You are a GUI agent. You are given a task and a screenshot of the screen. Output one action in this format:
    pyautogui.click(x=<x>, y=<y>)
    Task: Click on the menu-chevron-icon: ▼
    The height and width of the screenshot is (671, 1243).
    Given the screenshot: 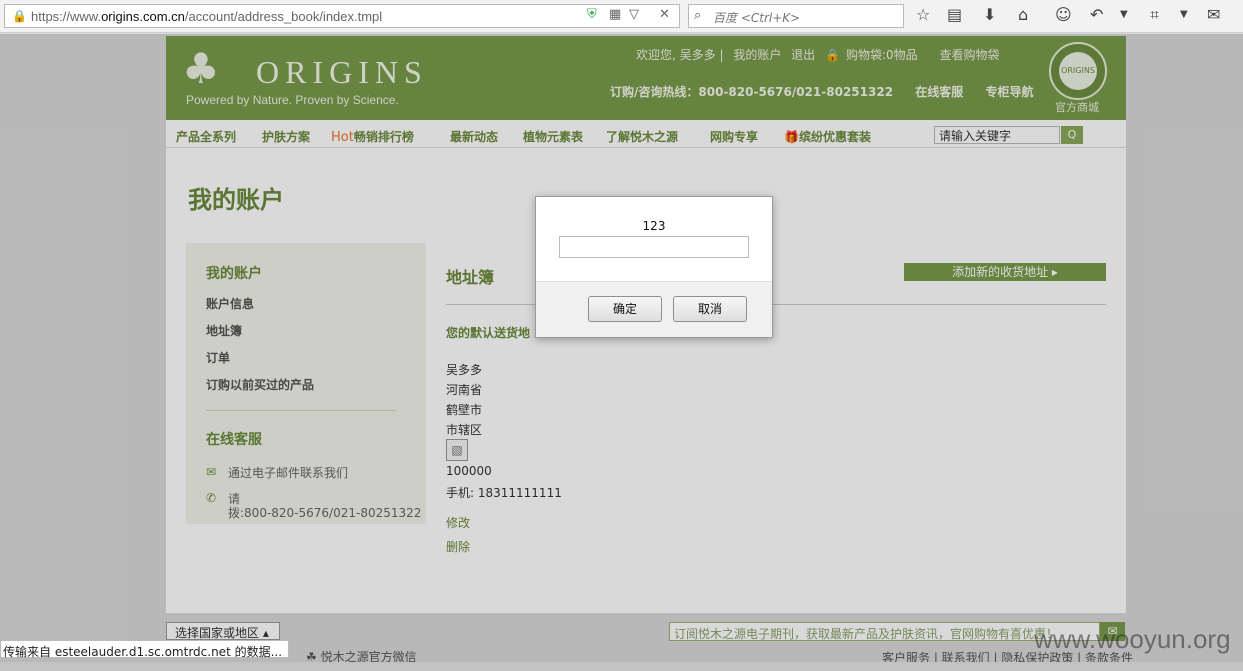 What is the action you would take?
    pyautogui.click(x=1184, y=14)
    